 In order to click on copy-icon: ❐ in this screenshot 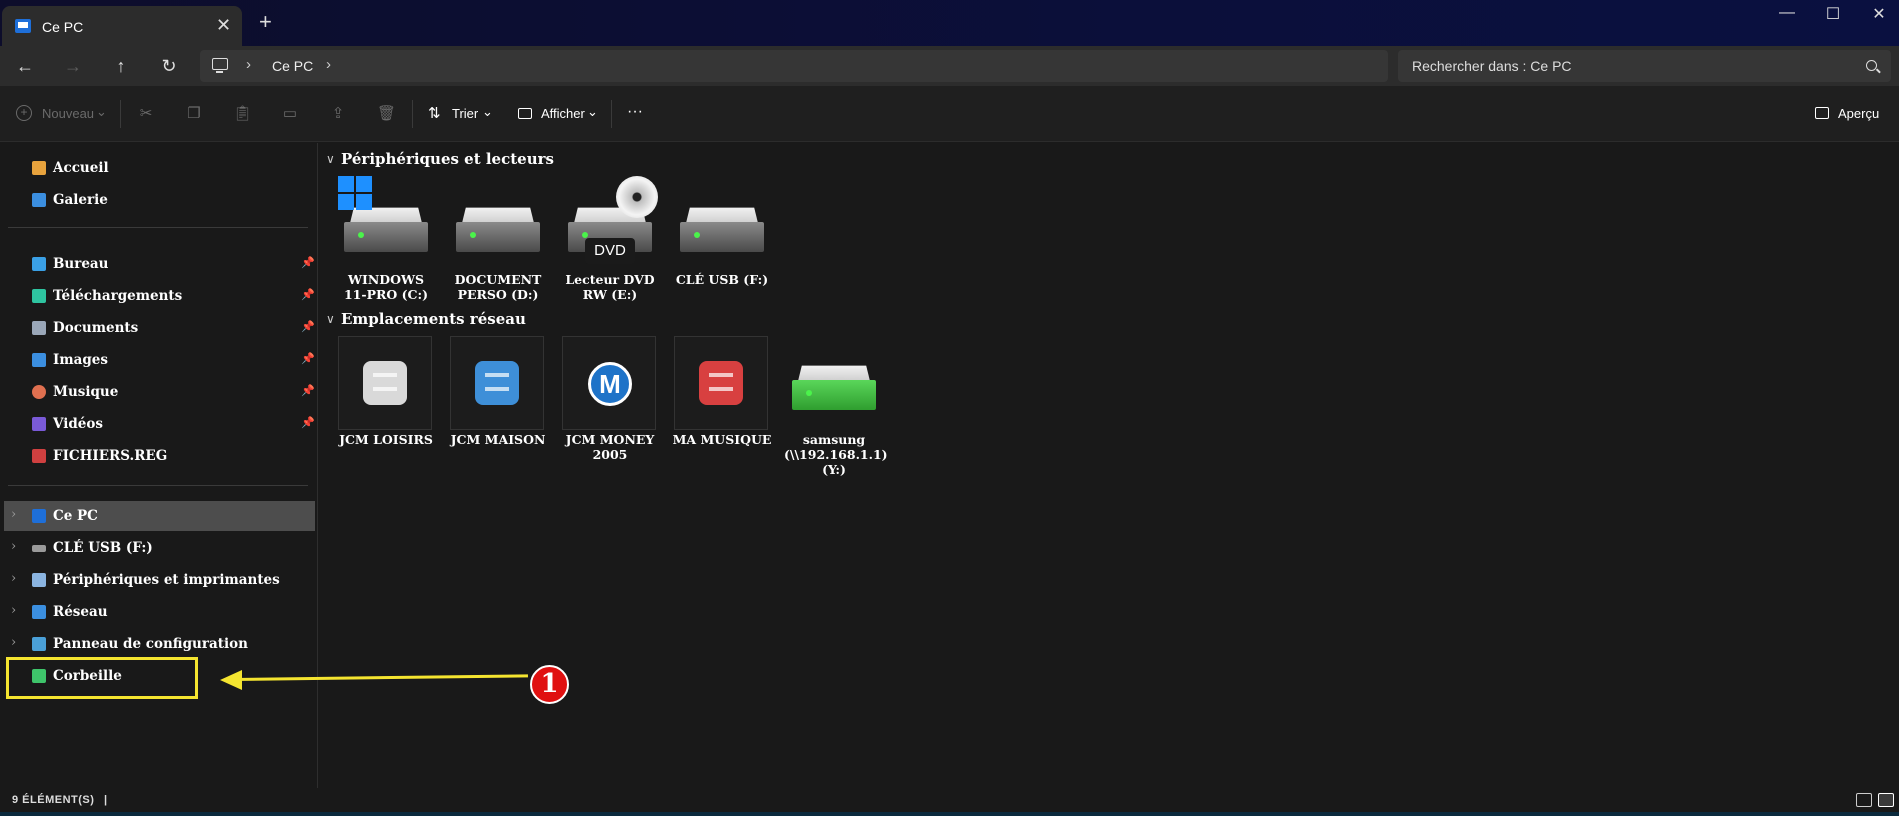, I will do `click(194, 113)`.